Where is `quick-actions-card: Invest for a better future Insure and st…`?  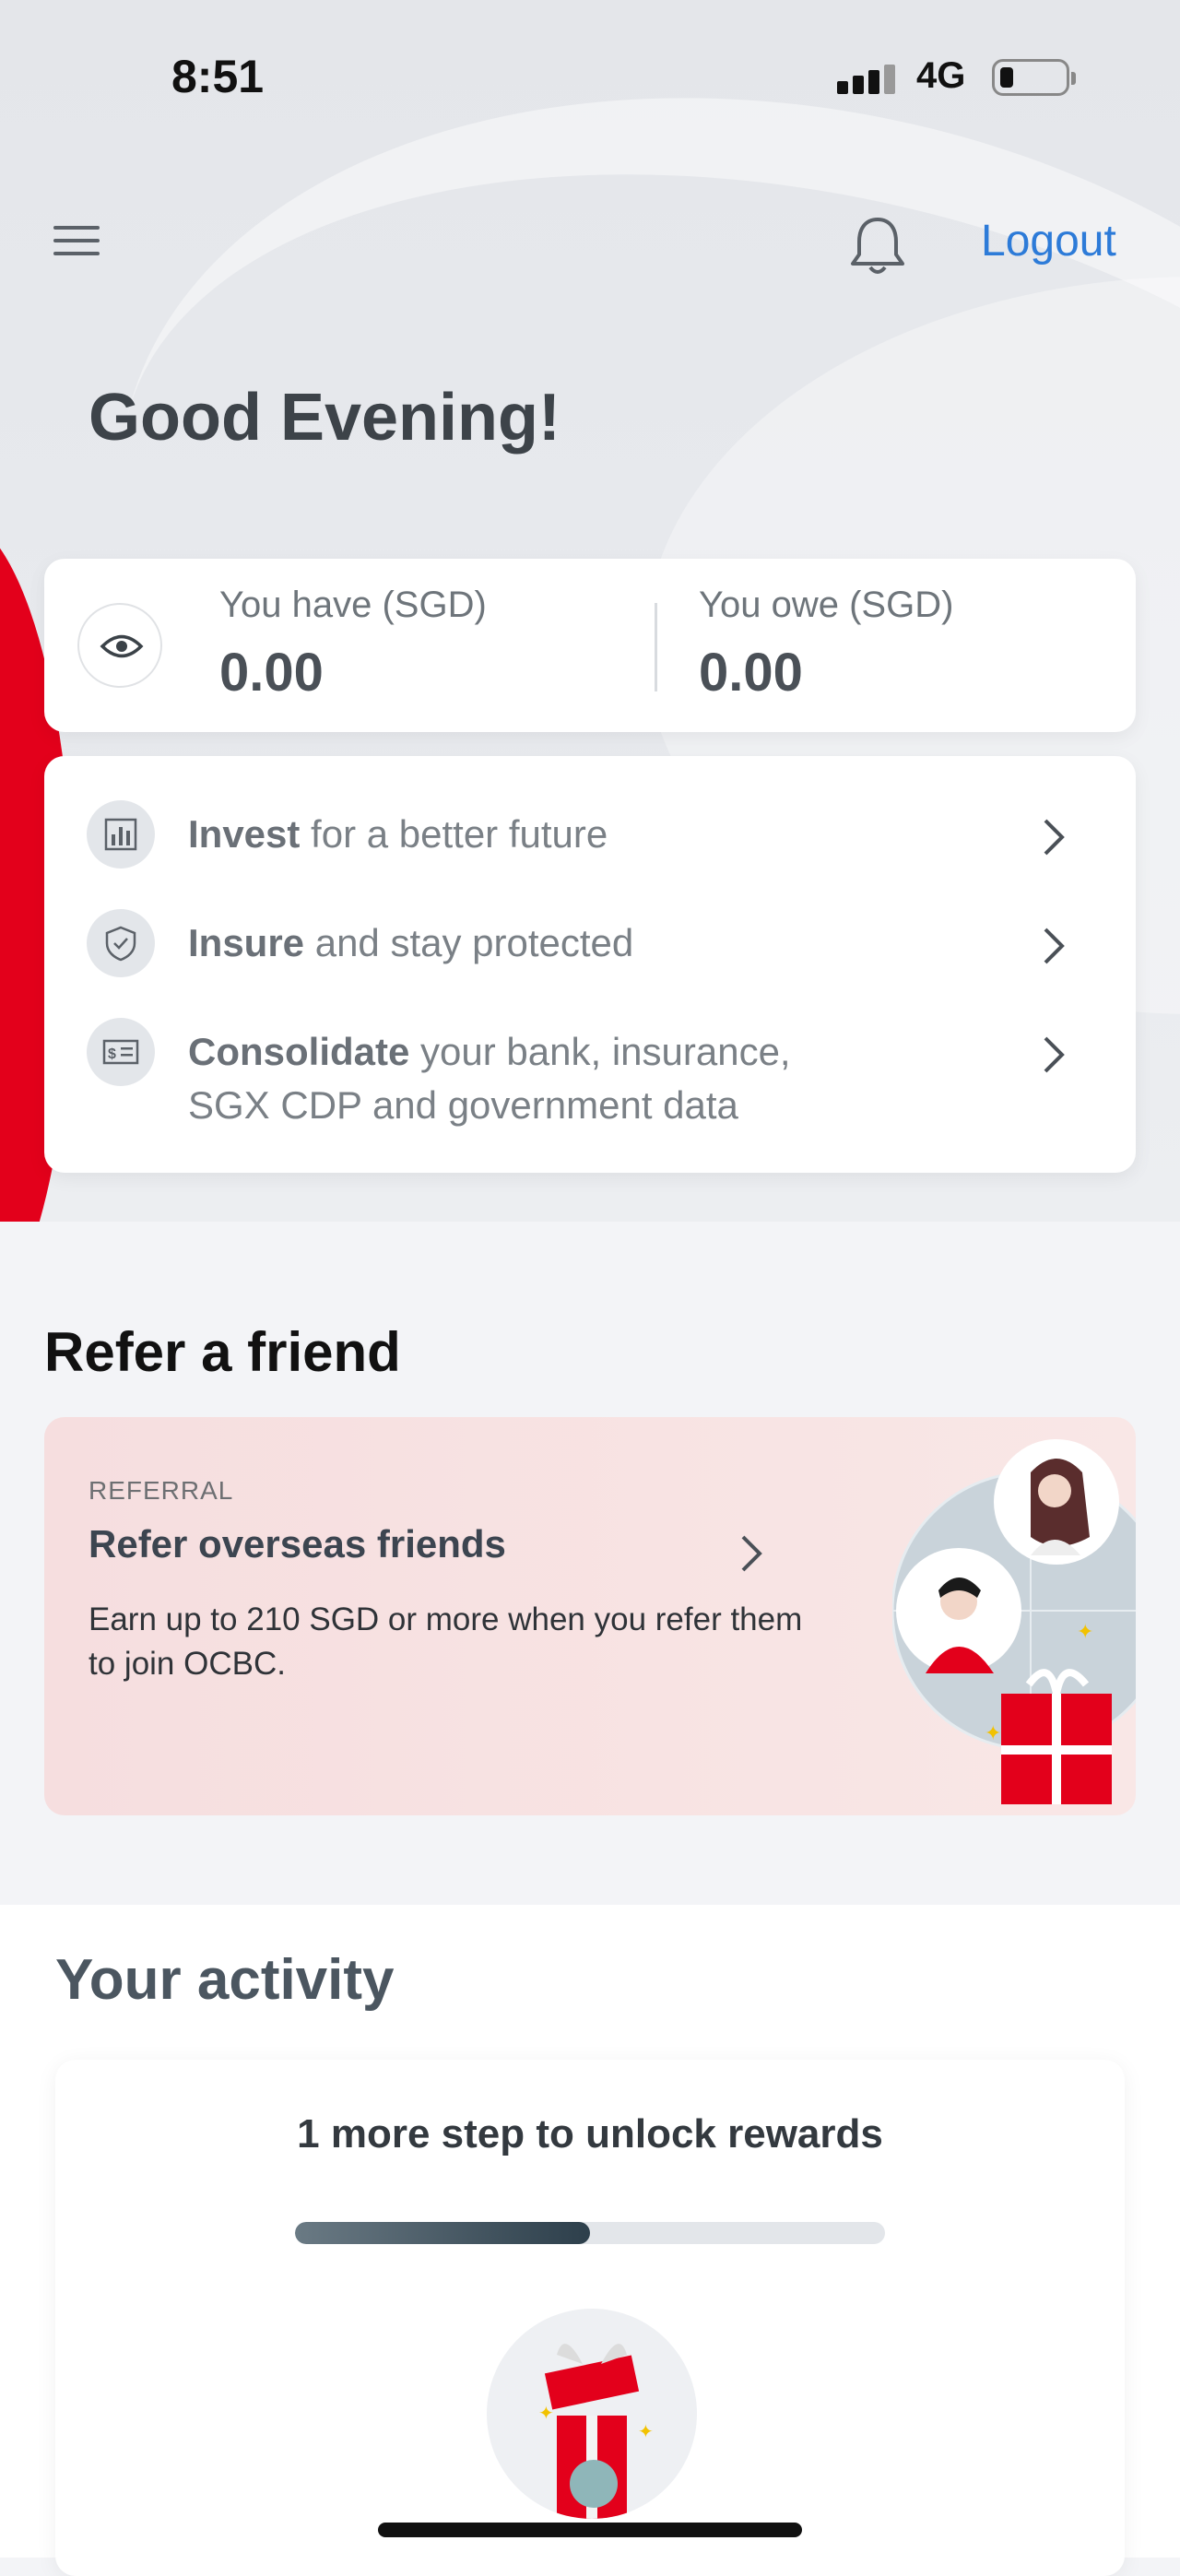
quick-actions-card: Invest for a better future Insure and st… is located at coordinates (590, 964).